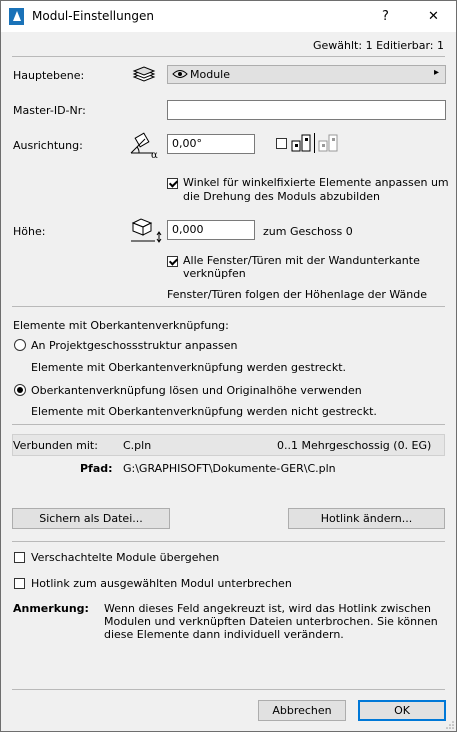 The width and height of the screenshot is (457, 733). Describe the element at coordinates (385, 16) in the screenshot. I see `help-button: ?` at that location.